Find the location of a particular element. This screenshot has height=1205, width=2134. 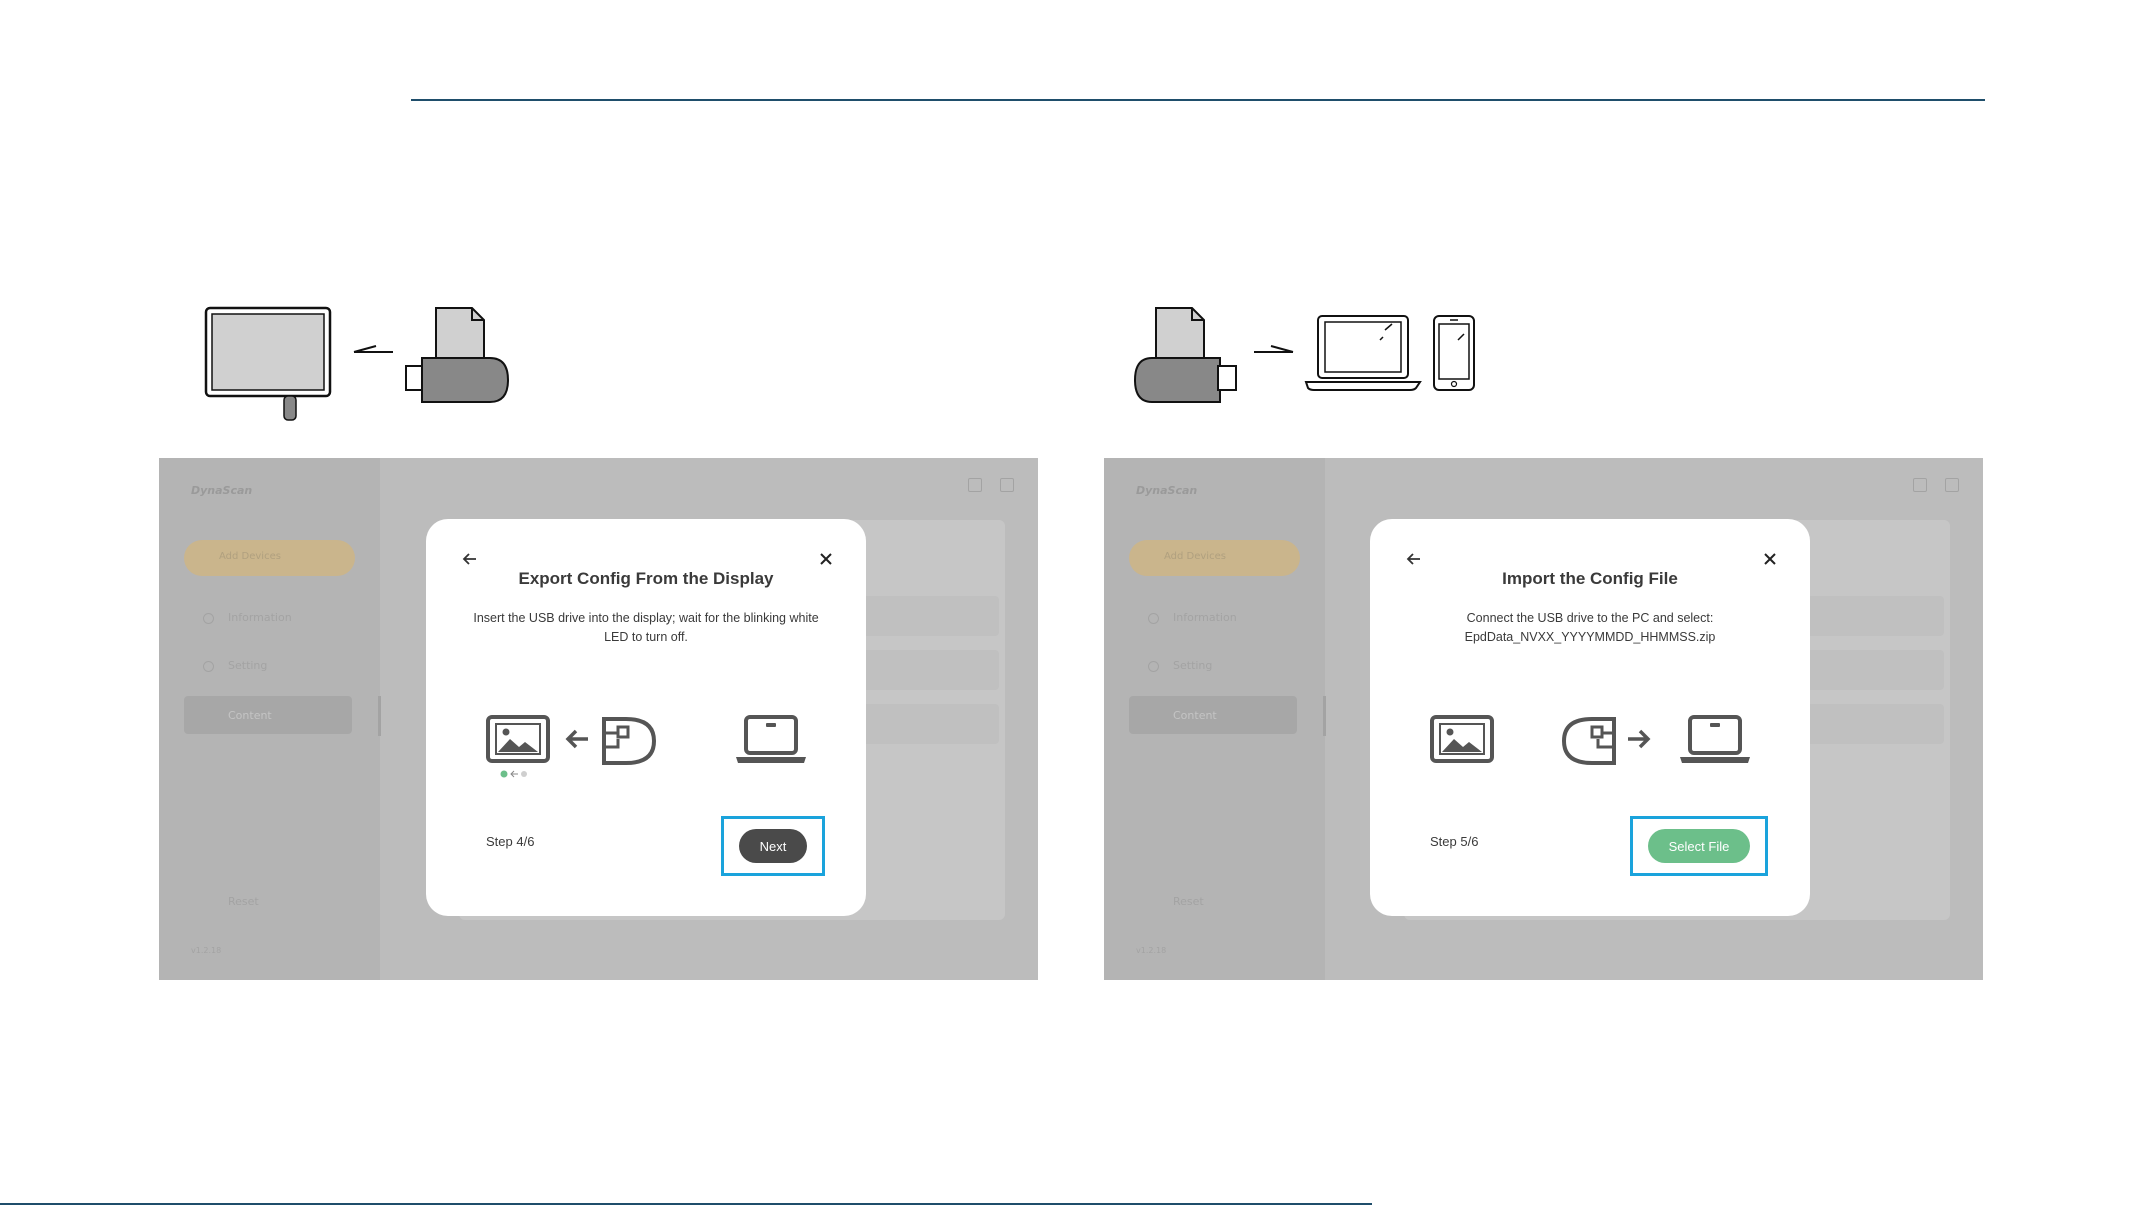

top-rule is located at coordinates (1198, 100).